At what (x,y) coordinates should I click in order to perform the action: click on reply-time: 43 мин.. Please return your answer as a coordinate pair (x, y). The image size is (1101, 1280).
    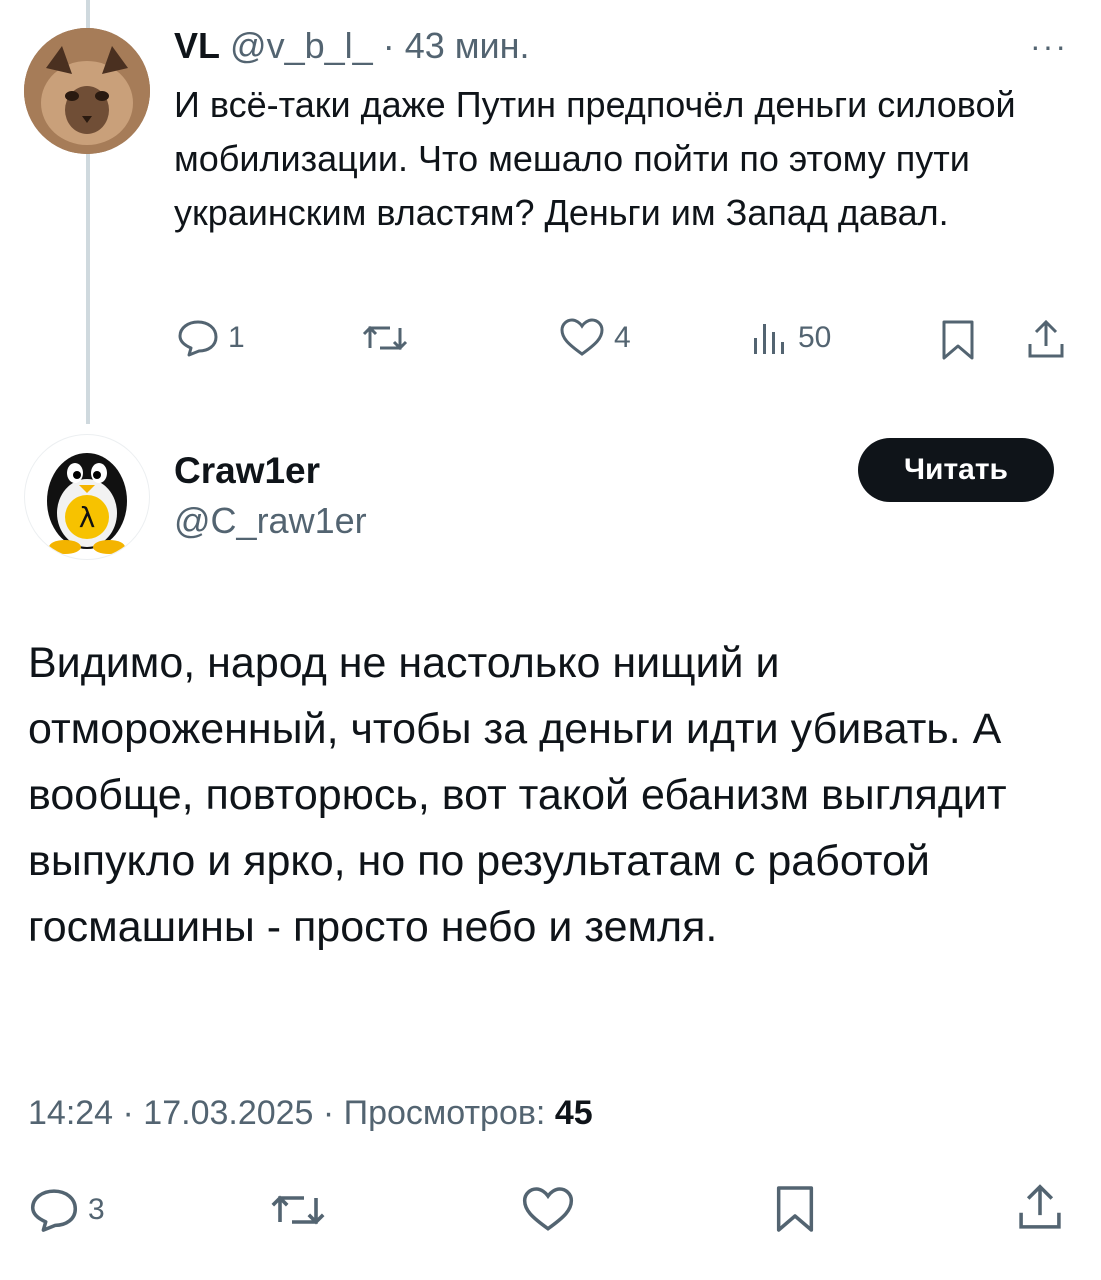
    Looking at the image, I should click on (467, 45).